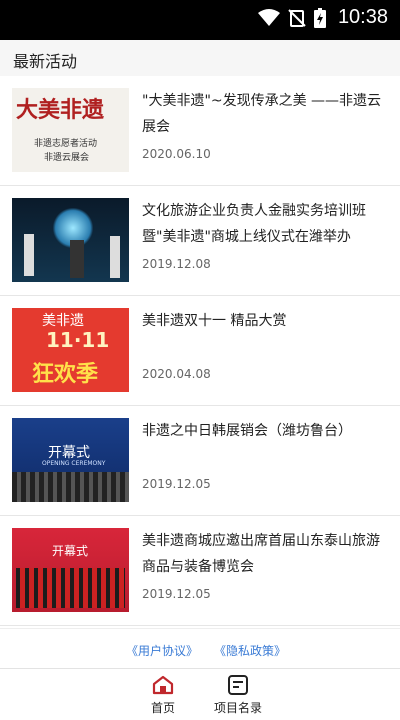 The image size is (400, 720). Describe the element at coordinates (268, 17) in the screenshot. I see `wifi-icon` at that location.